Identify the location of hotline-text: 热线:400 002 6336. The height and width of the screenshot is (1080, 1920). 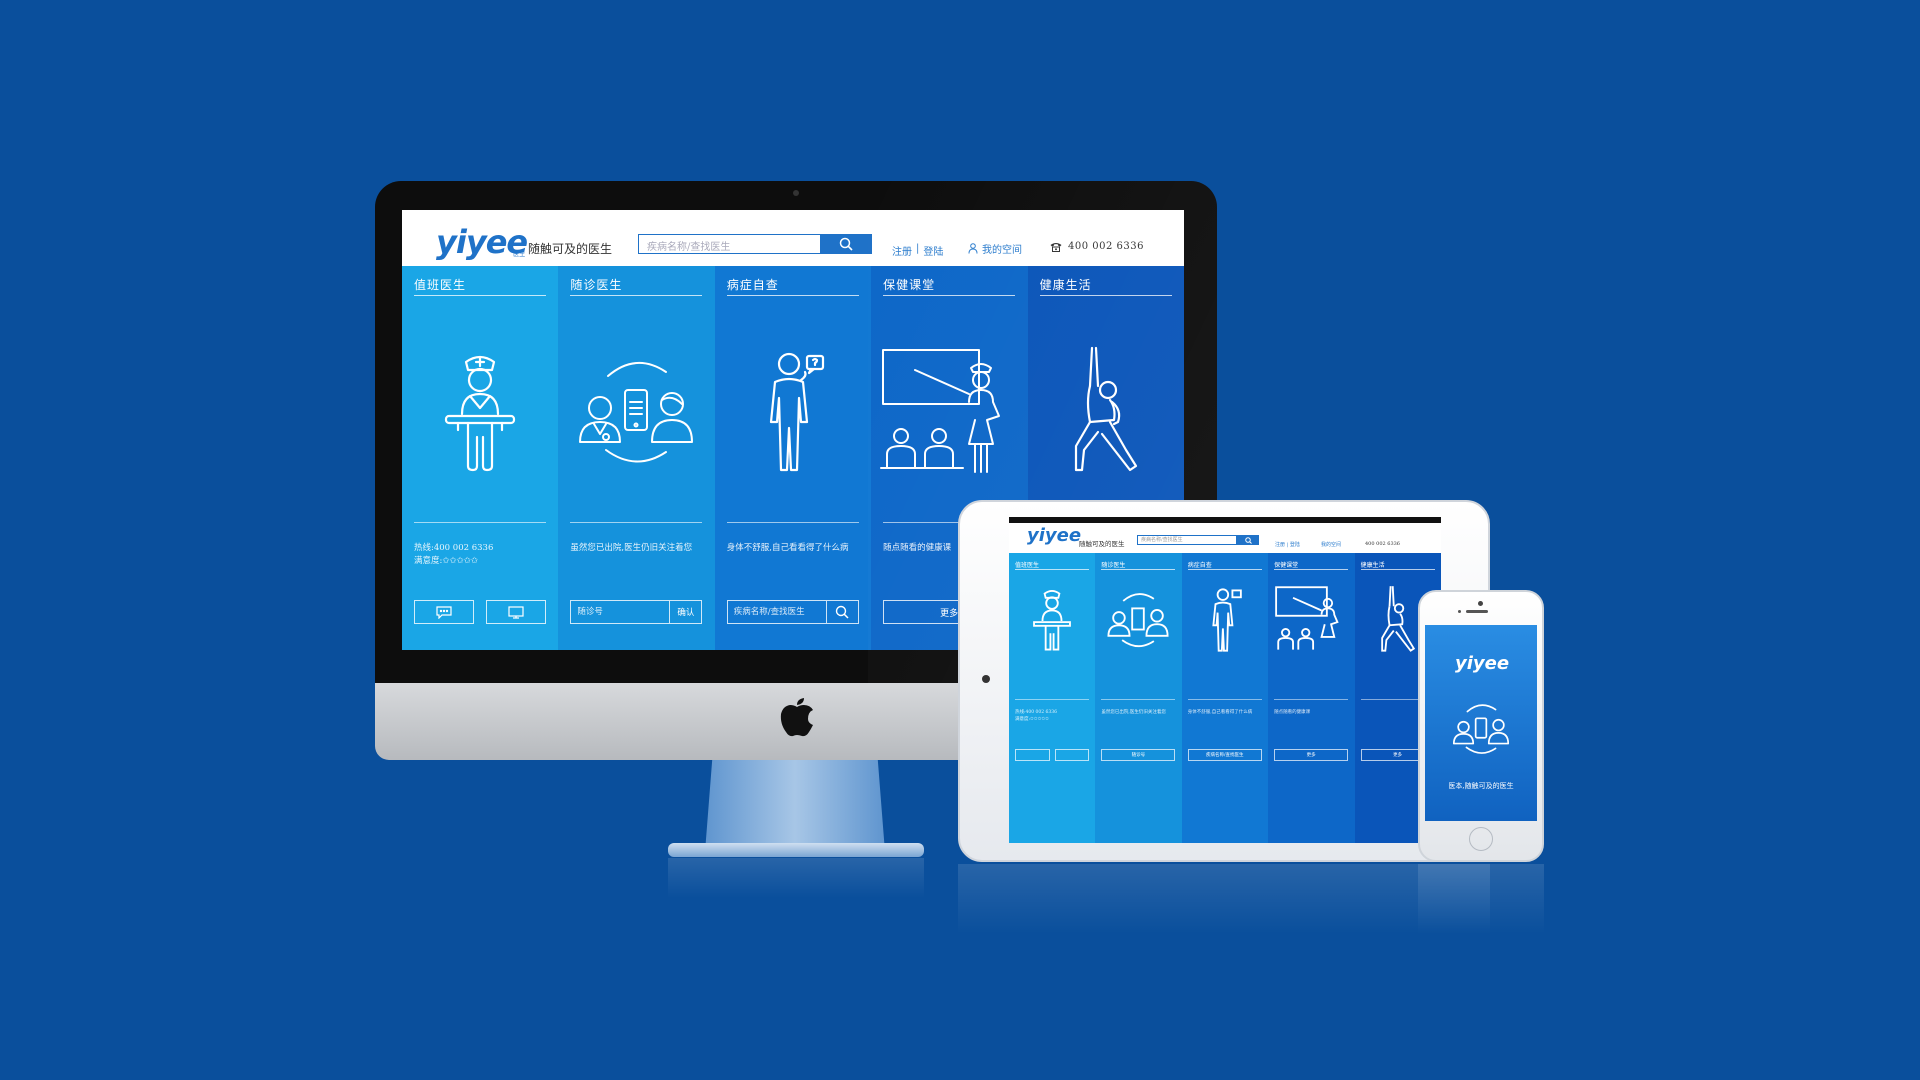
(454, 548).